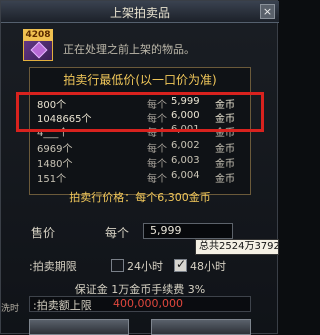 This screenshot has height=335, width=320. Describe the element at coordinates (43, 233) in the screenshot. I see `price-label: 售价` at that location.